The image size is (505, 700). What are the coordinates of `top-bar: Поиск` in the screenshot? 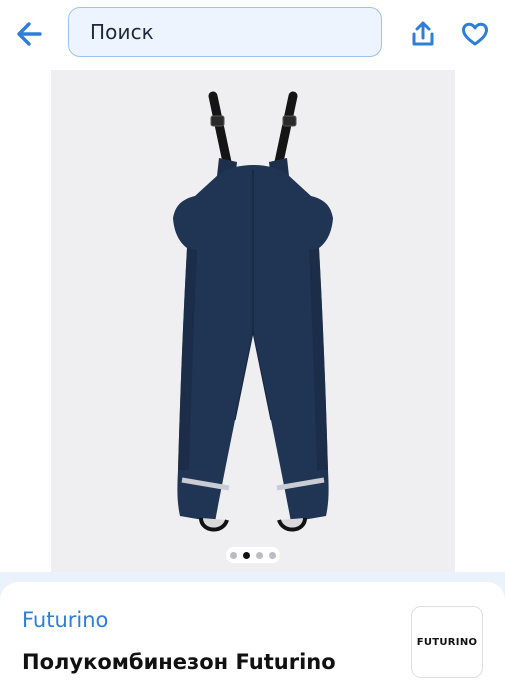 It's located at (252, 34).